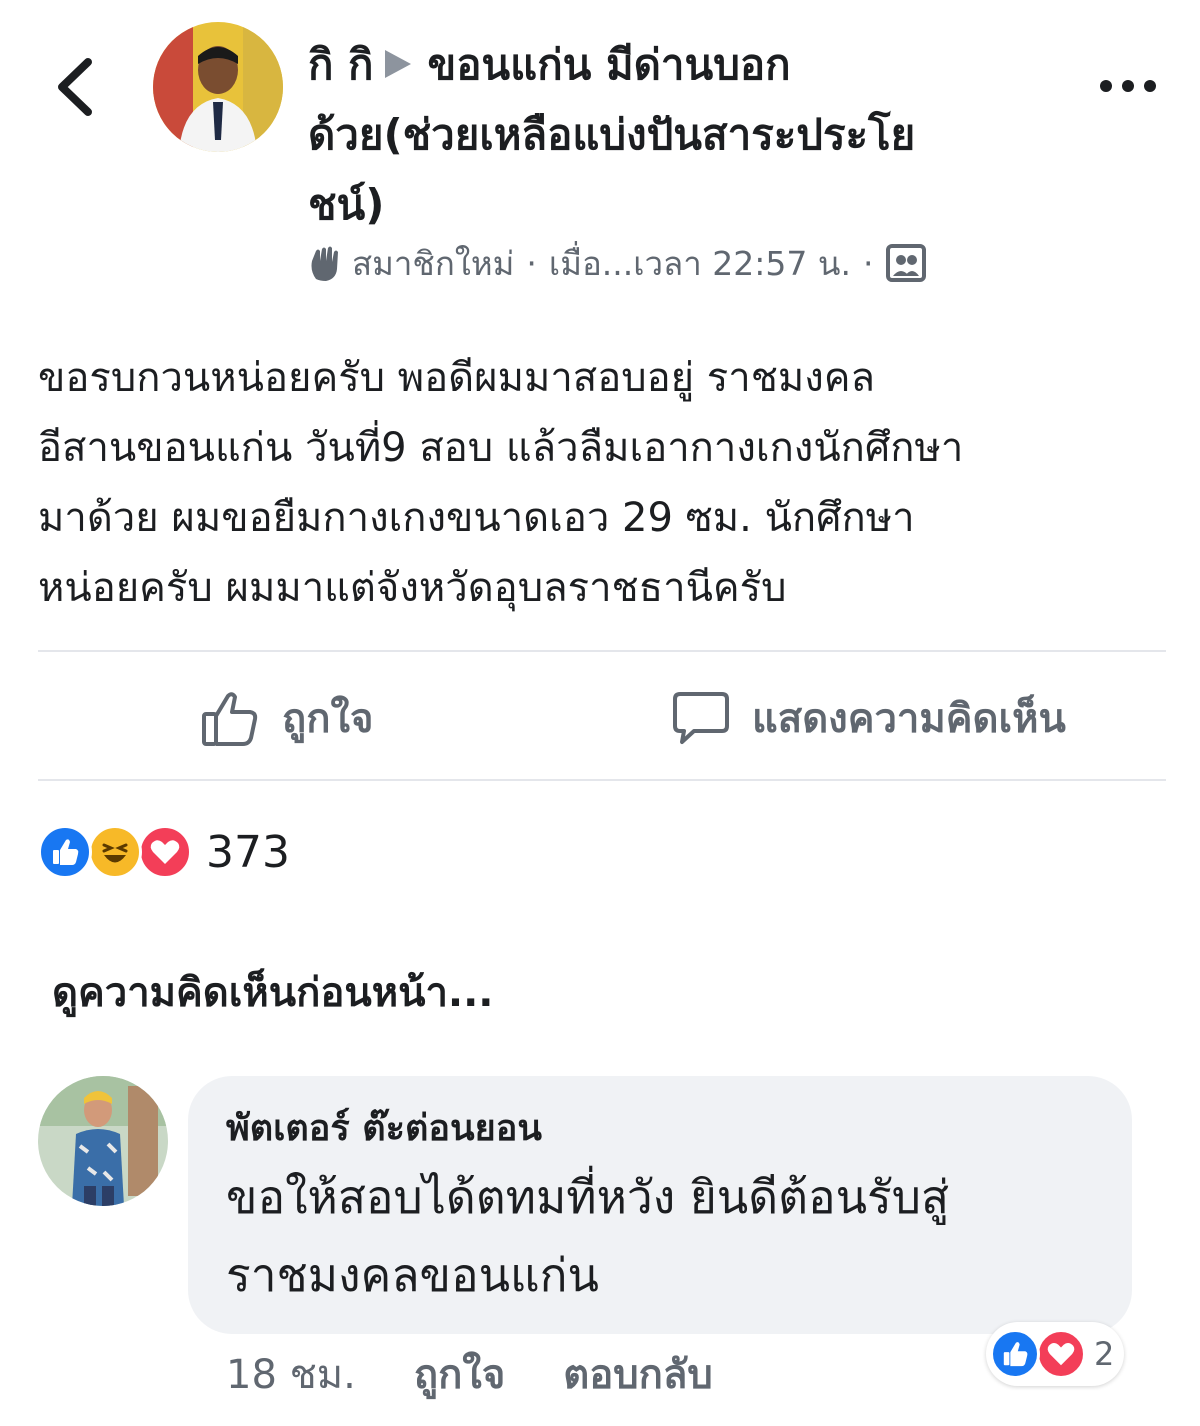 The width and height of the screenshot is (1200, 1426). I want to click on post-meta: สมาชิกใหม่ · เมื่อ...เวลา 22:57 น. ·, so click(616, 263).